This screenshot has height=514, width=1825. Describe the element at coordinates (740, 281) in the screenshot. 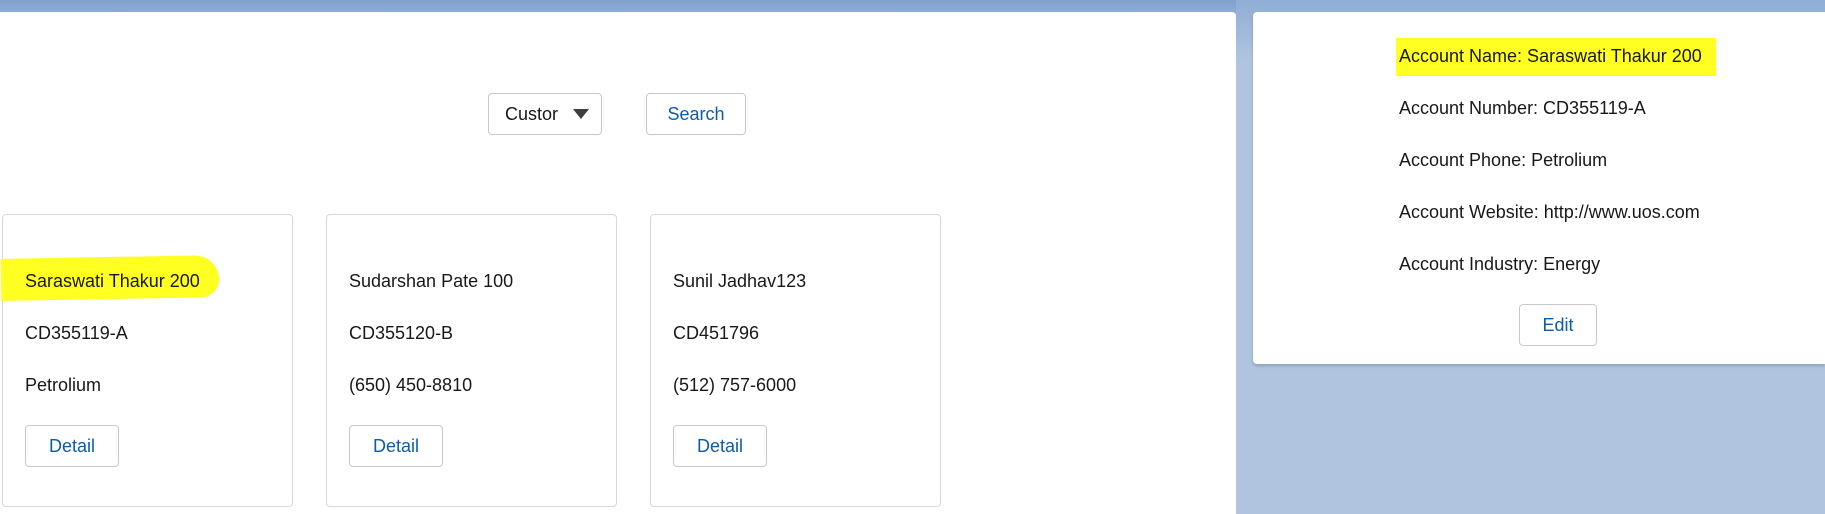

I see `account-card-name: Sunil Jadhav123` at that location.